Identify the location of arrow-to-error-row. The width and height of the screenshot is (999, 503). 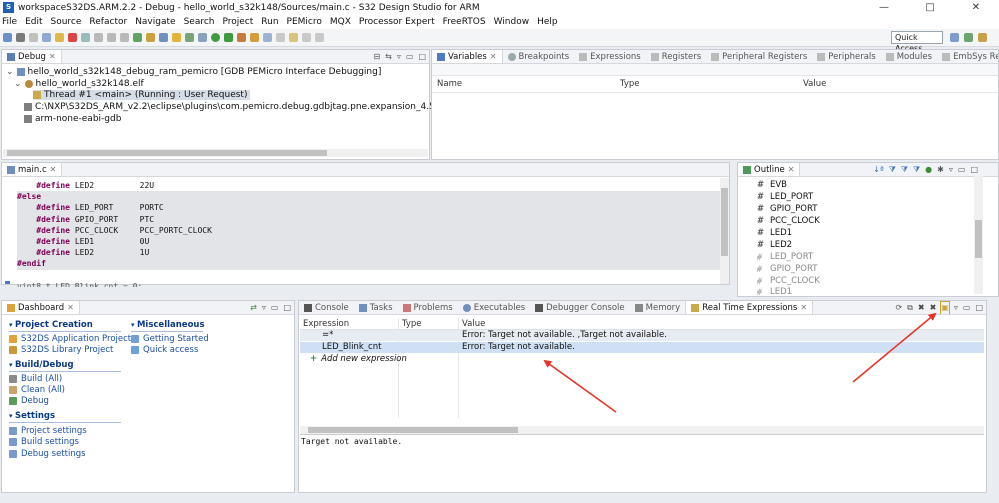
(580, 386).